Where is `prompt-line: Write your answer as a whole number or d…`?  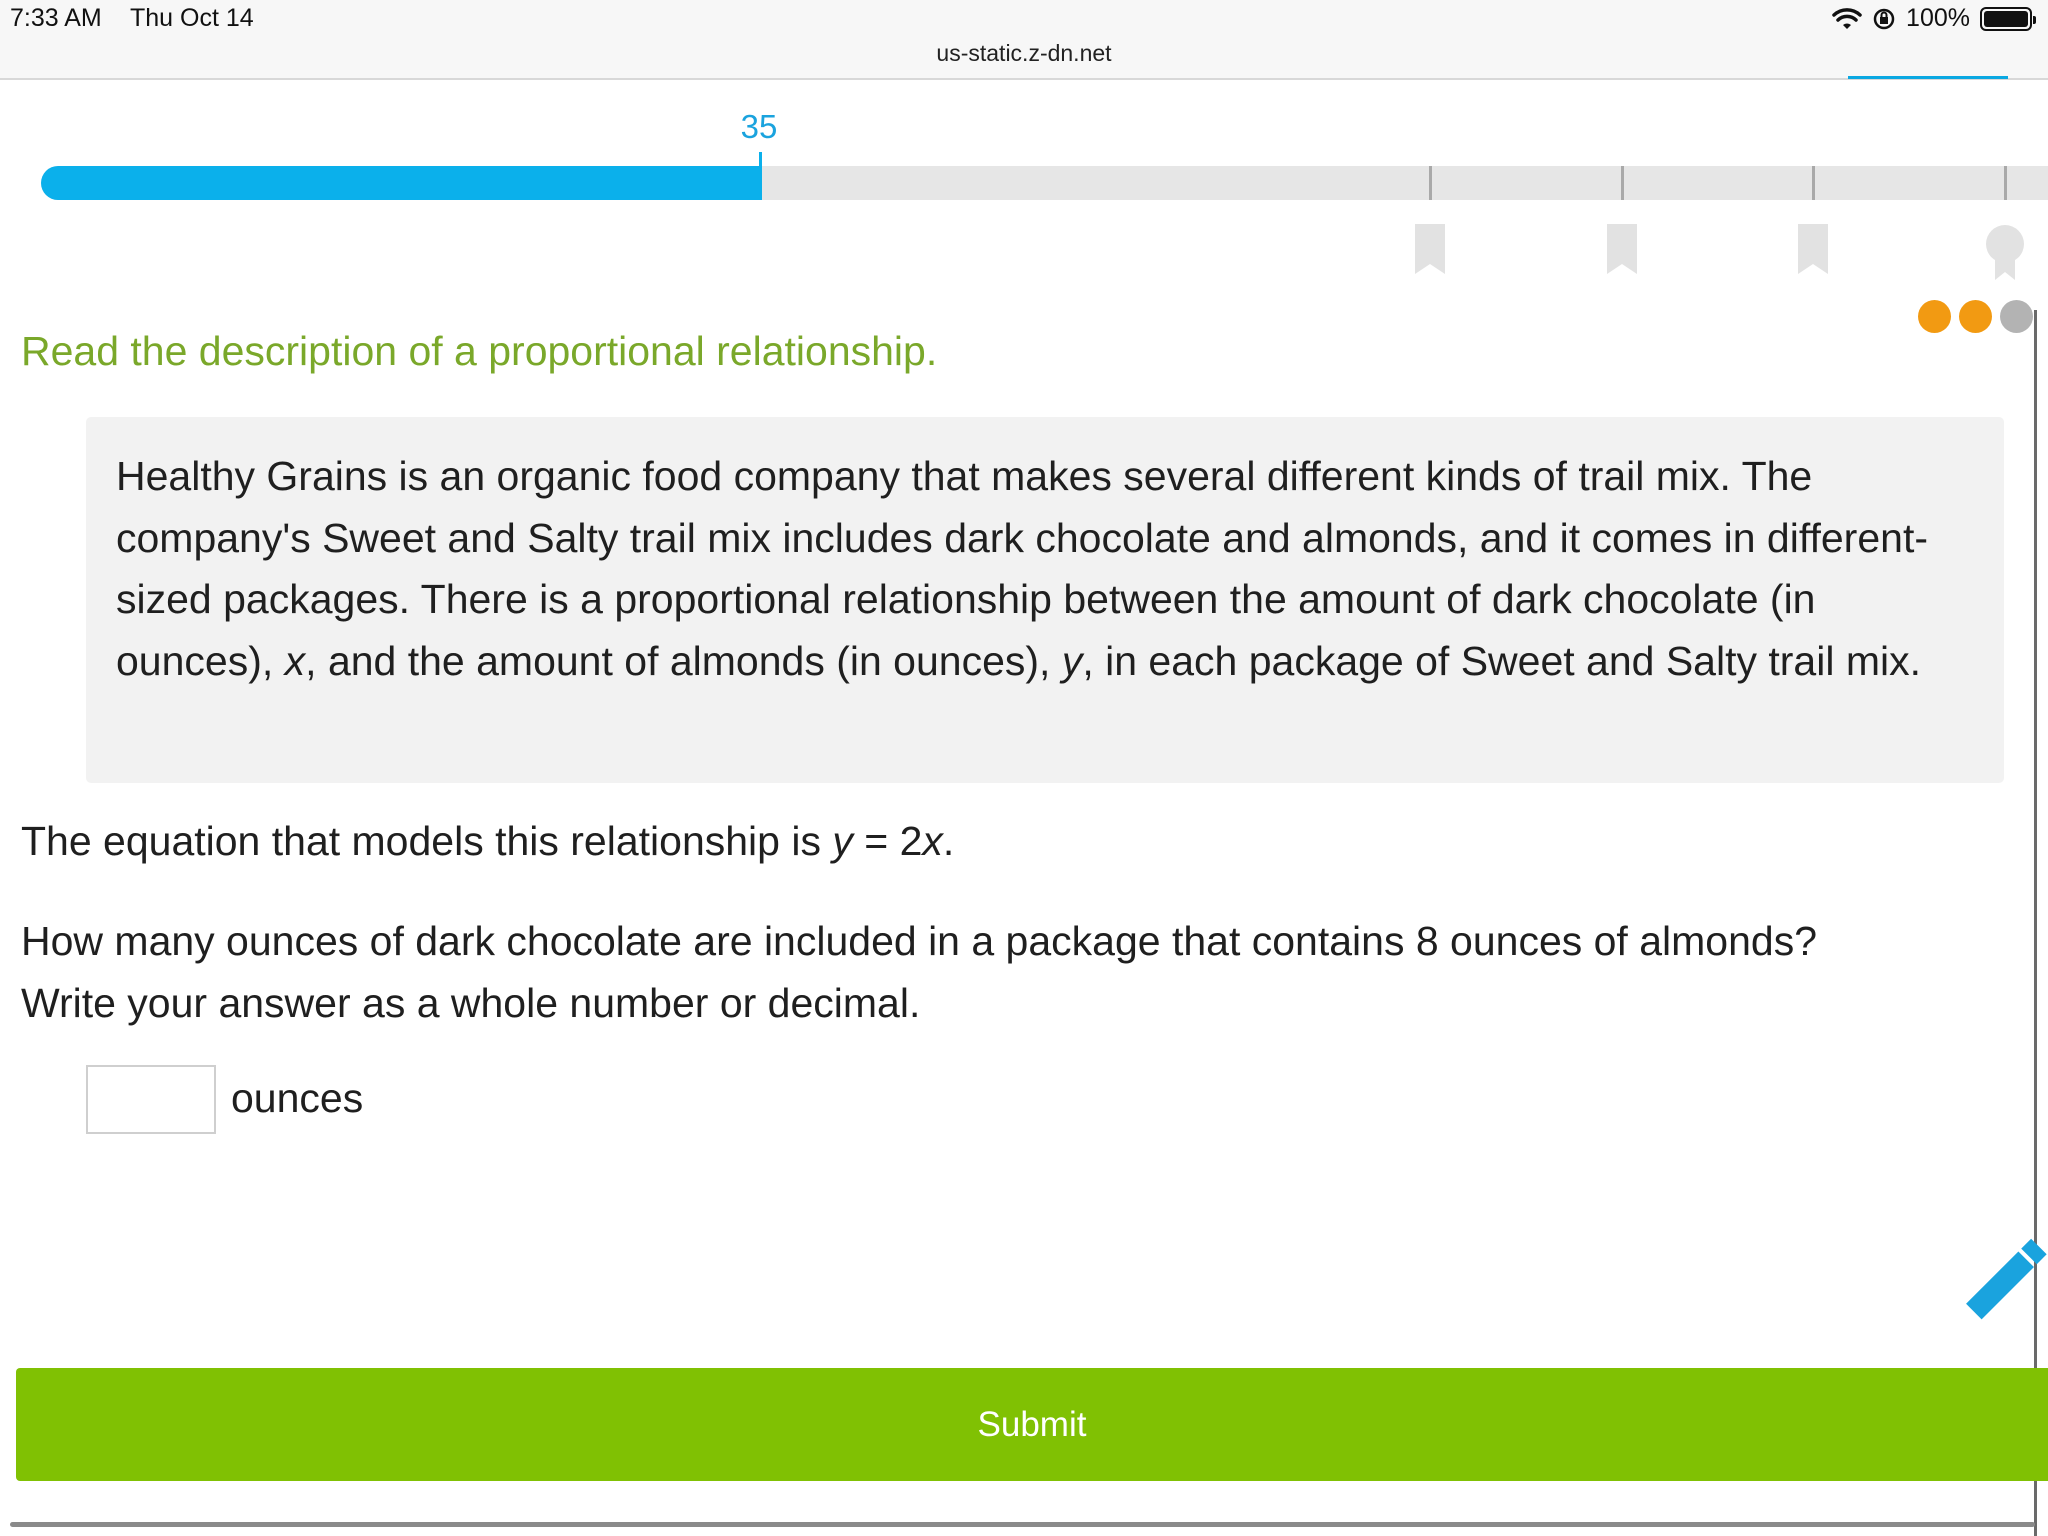 prompt-line: Write your answer as a whole number or d… is located at coordinates (471, 1002).